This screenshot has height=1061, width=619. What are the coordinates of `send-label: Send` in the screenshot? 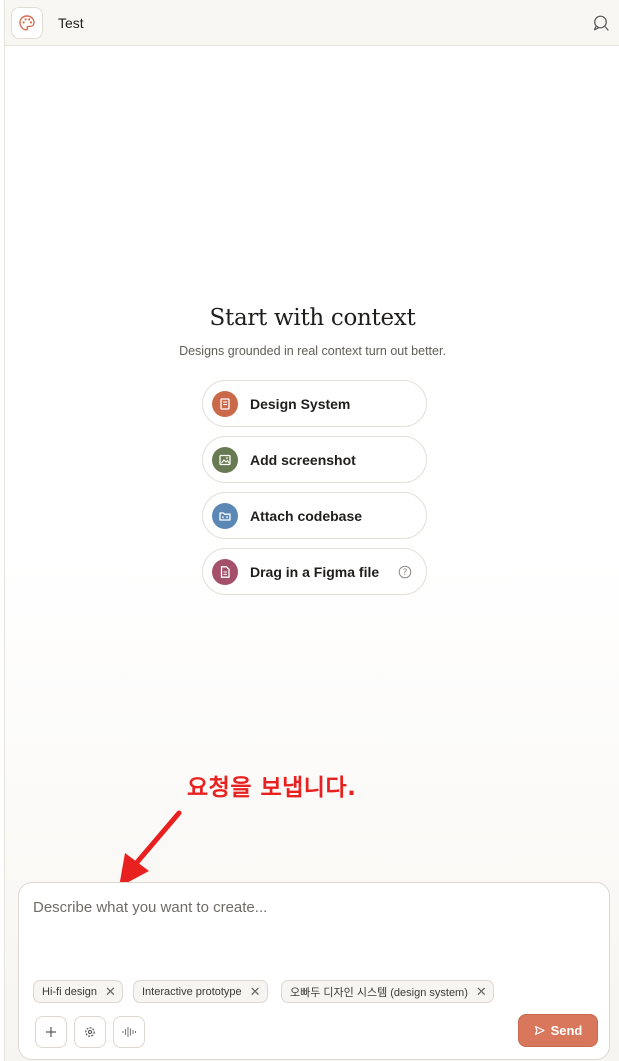 It's located at (566, 1030).